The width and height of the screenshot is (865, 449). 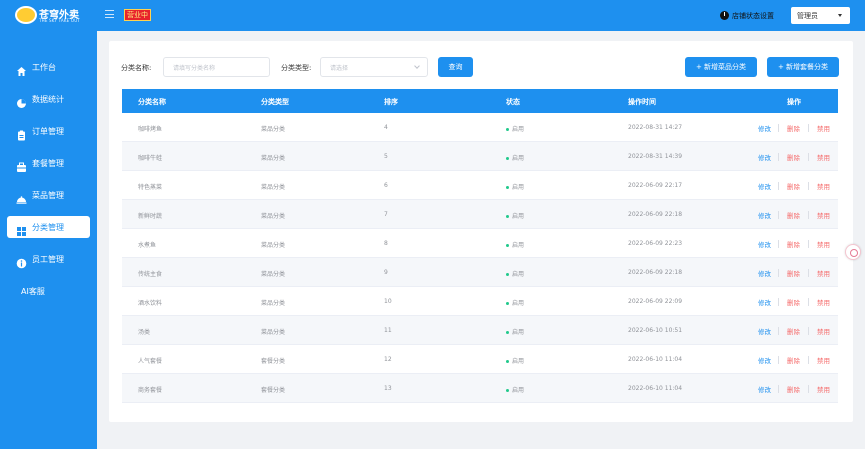 What do you see at coordinates (150, 129) in the screenshot?
I see `cell-name: 咖啡烤鱼` at bounding box center [150, 129].